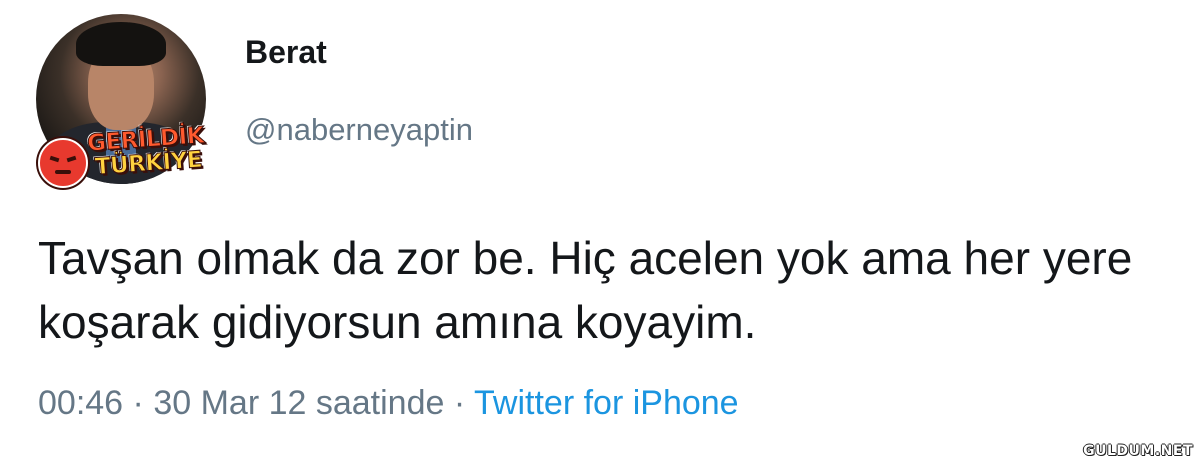 The height and width of the screenshot is (463, 1199). I want to click on avatar: GERİLDİK TÜRKİYE, so click(121, 101).